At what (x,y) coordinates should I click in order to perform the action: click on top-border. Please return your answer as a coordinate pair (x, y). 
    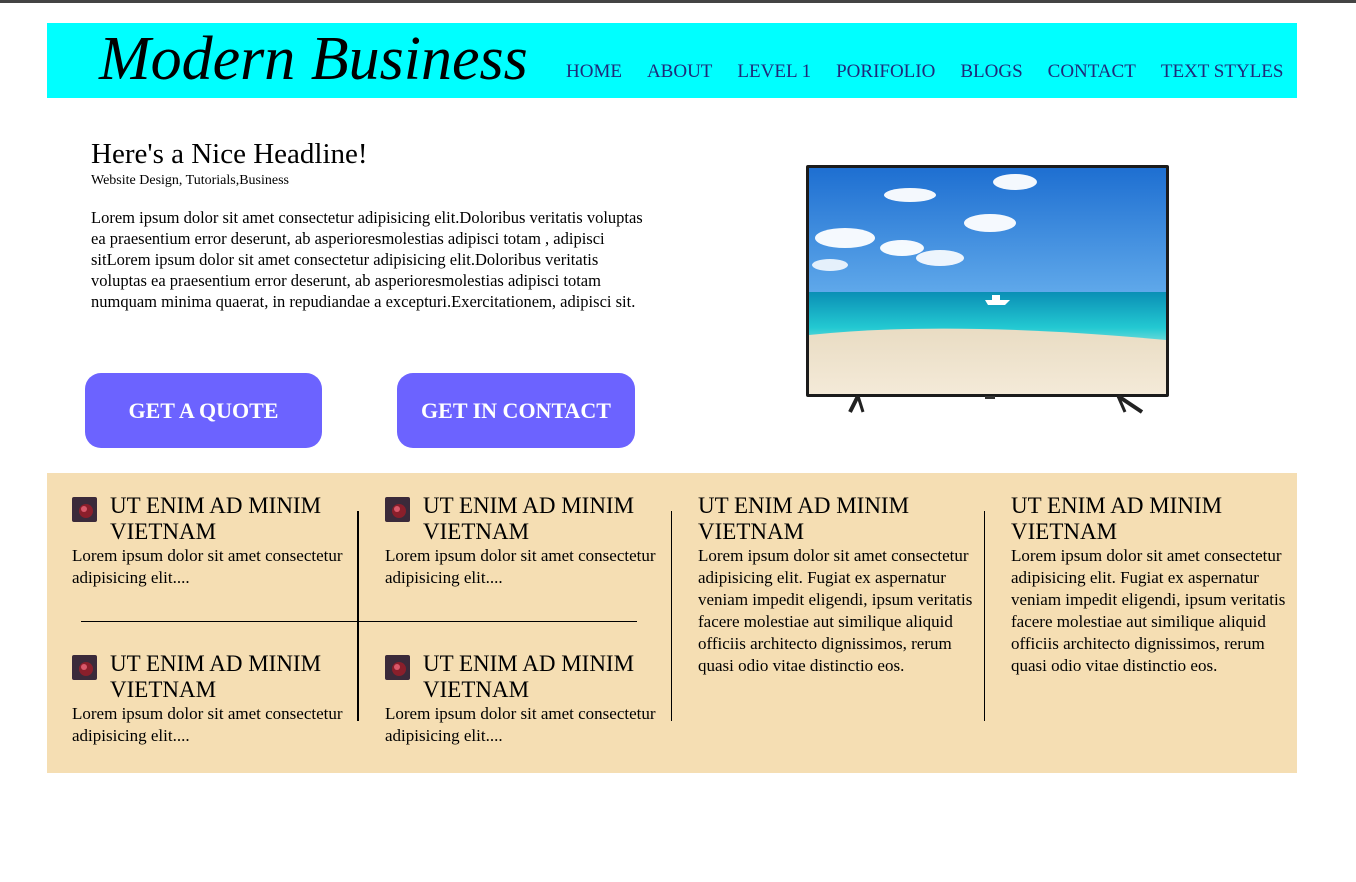
    Looking at the image, I should click on (678, 1).